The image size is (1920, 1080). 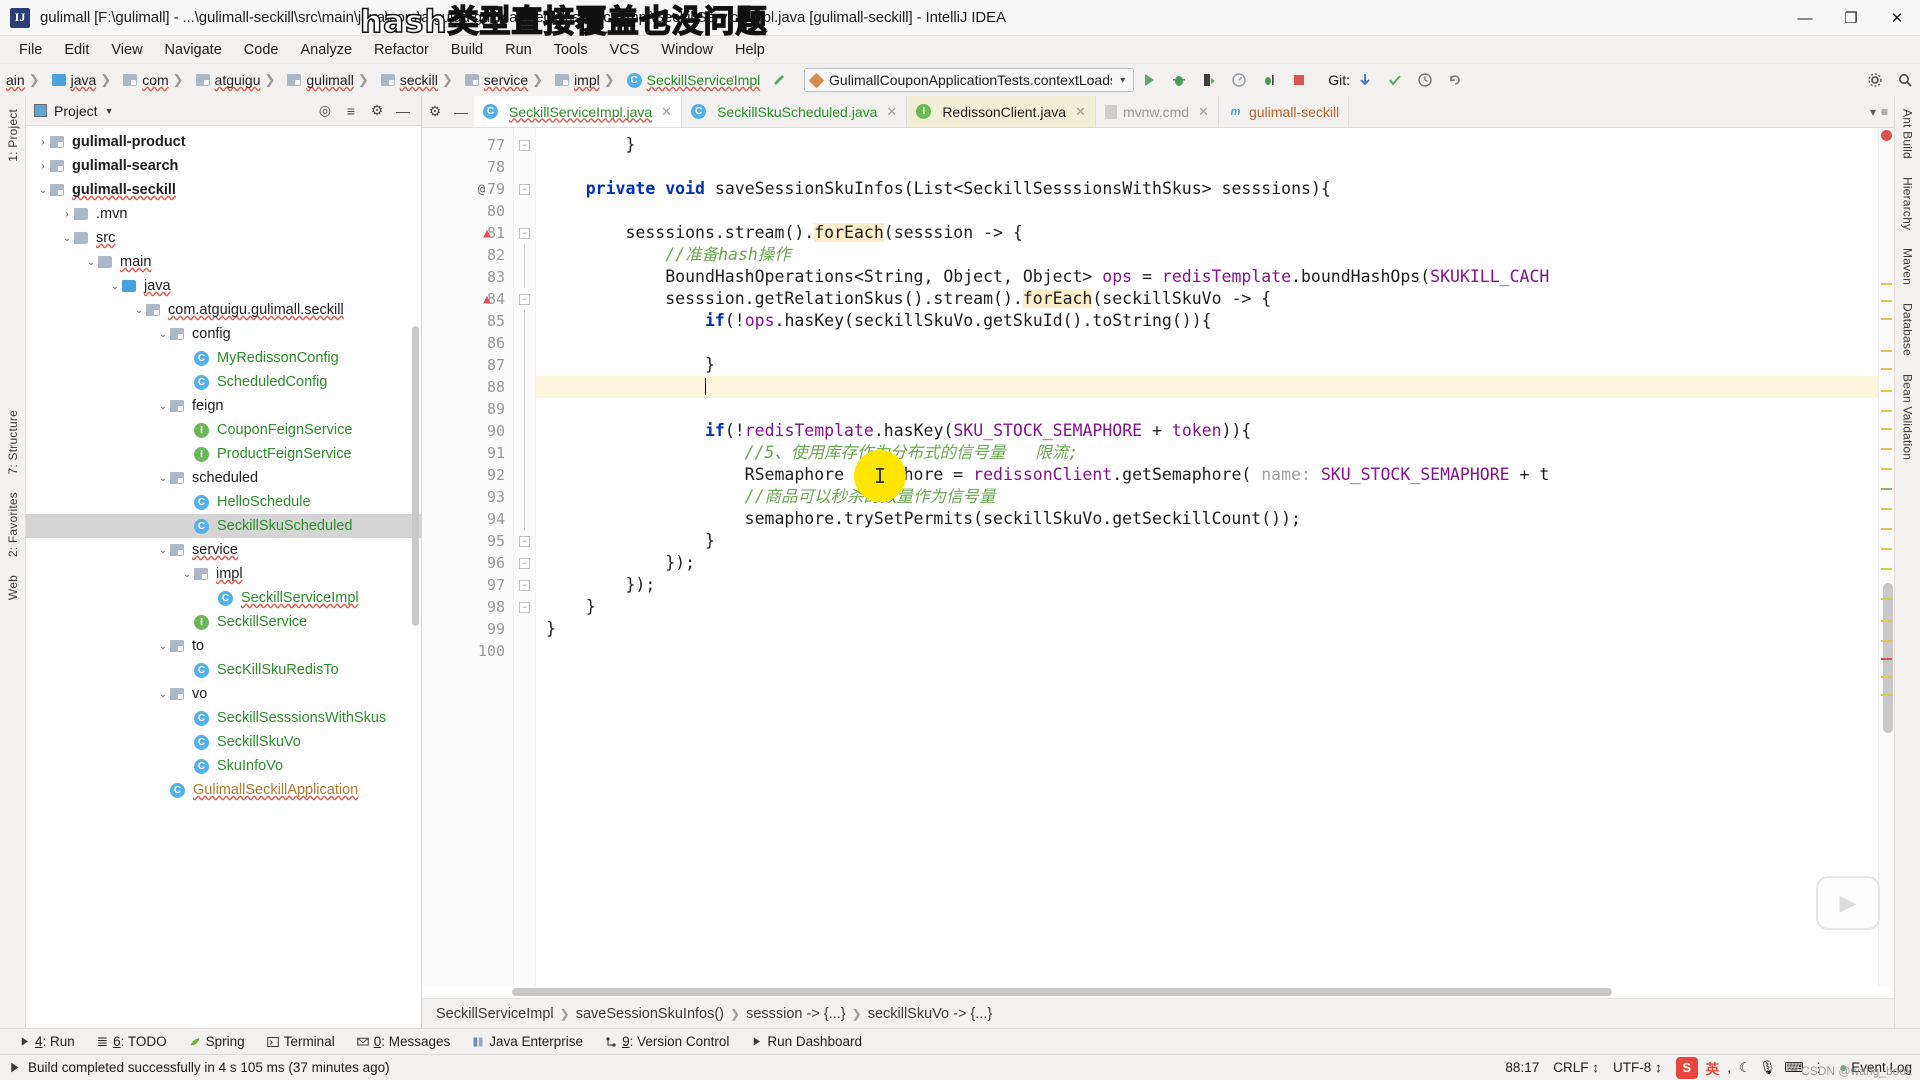 I want to click on breadcrumb-nav-java: java ❯, so click(x=84, y=80).